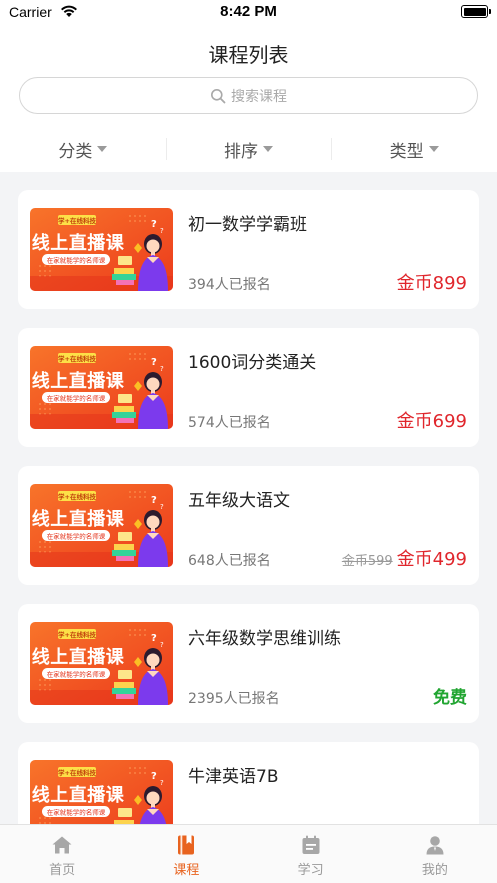 Image resolution: width=497 pixels, height=883 pixels. I want to click on tab-label: 首页, so click(62, 870).